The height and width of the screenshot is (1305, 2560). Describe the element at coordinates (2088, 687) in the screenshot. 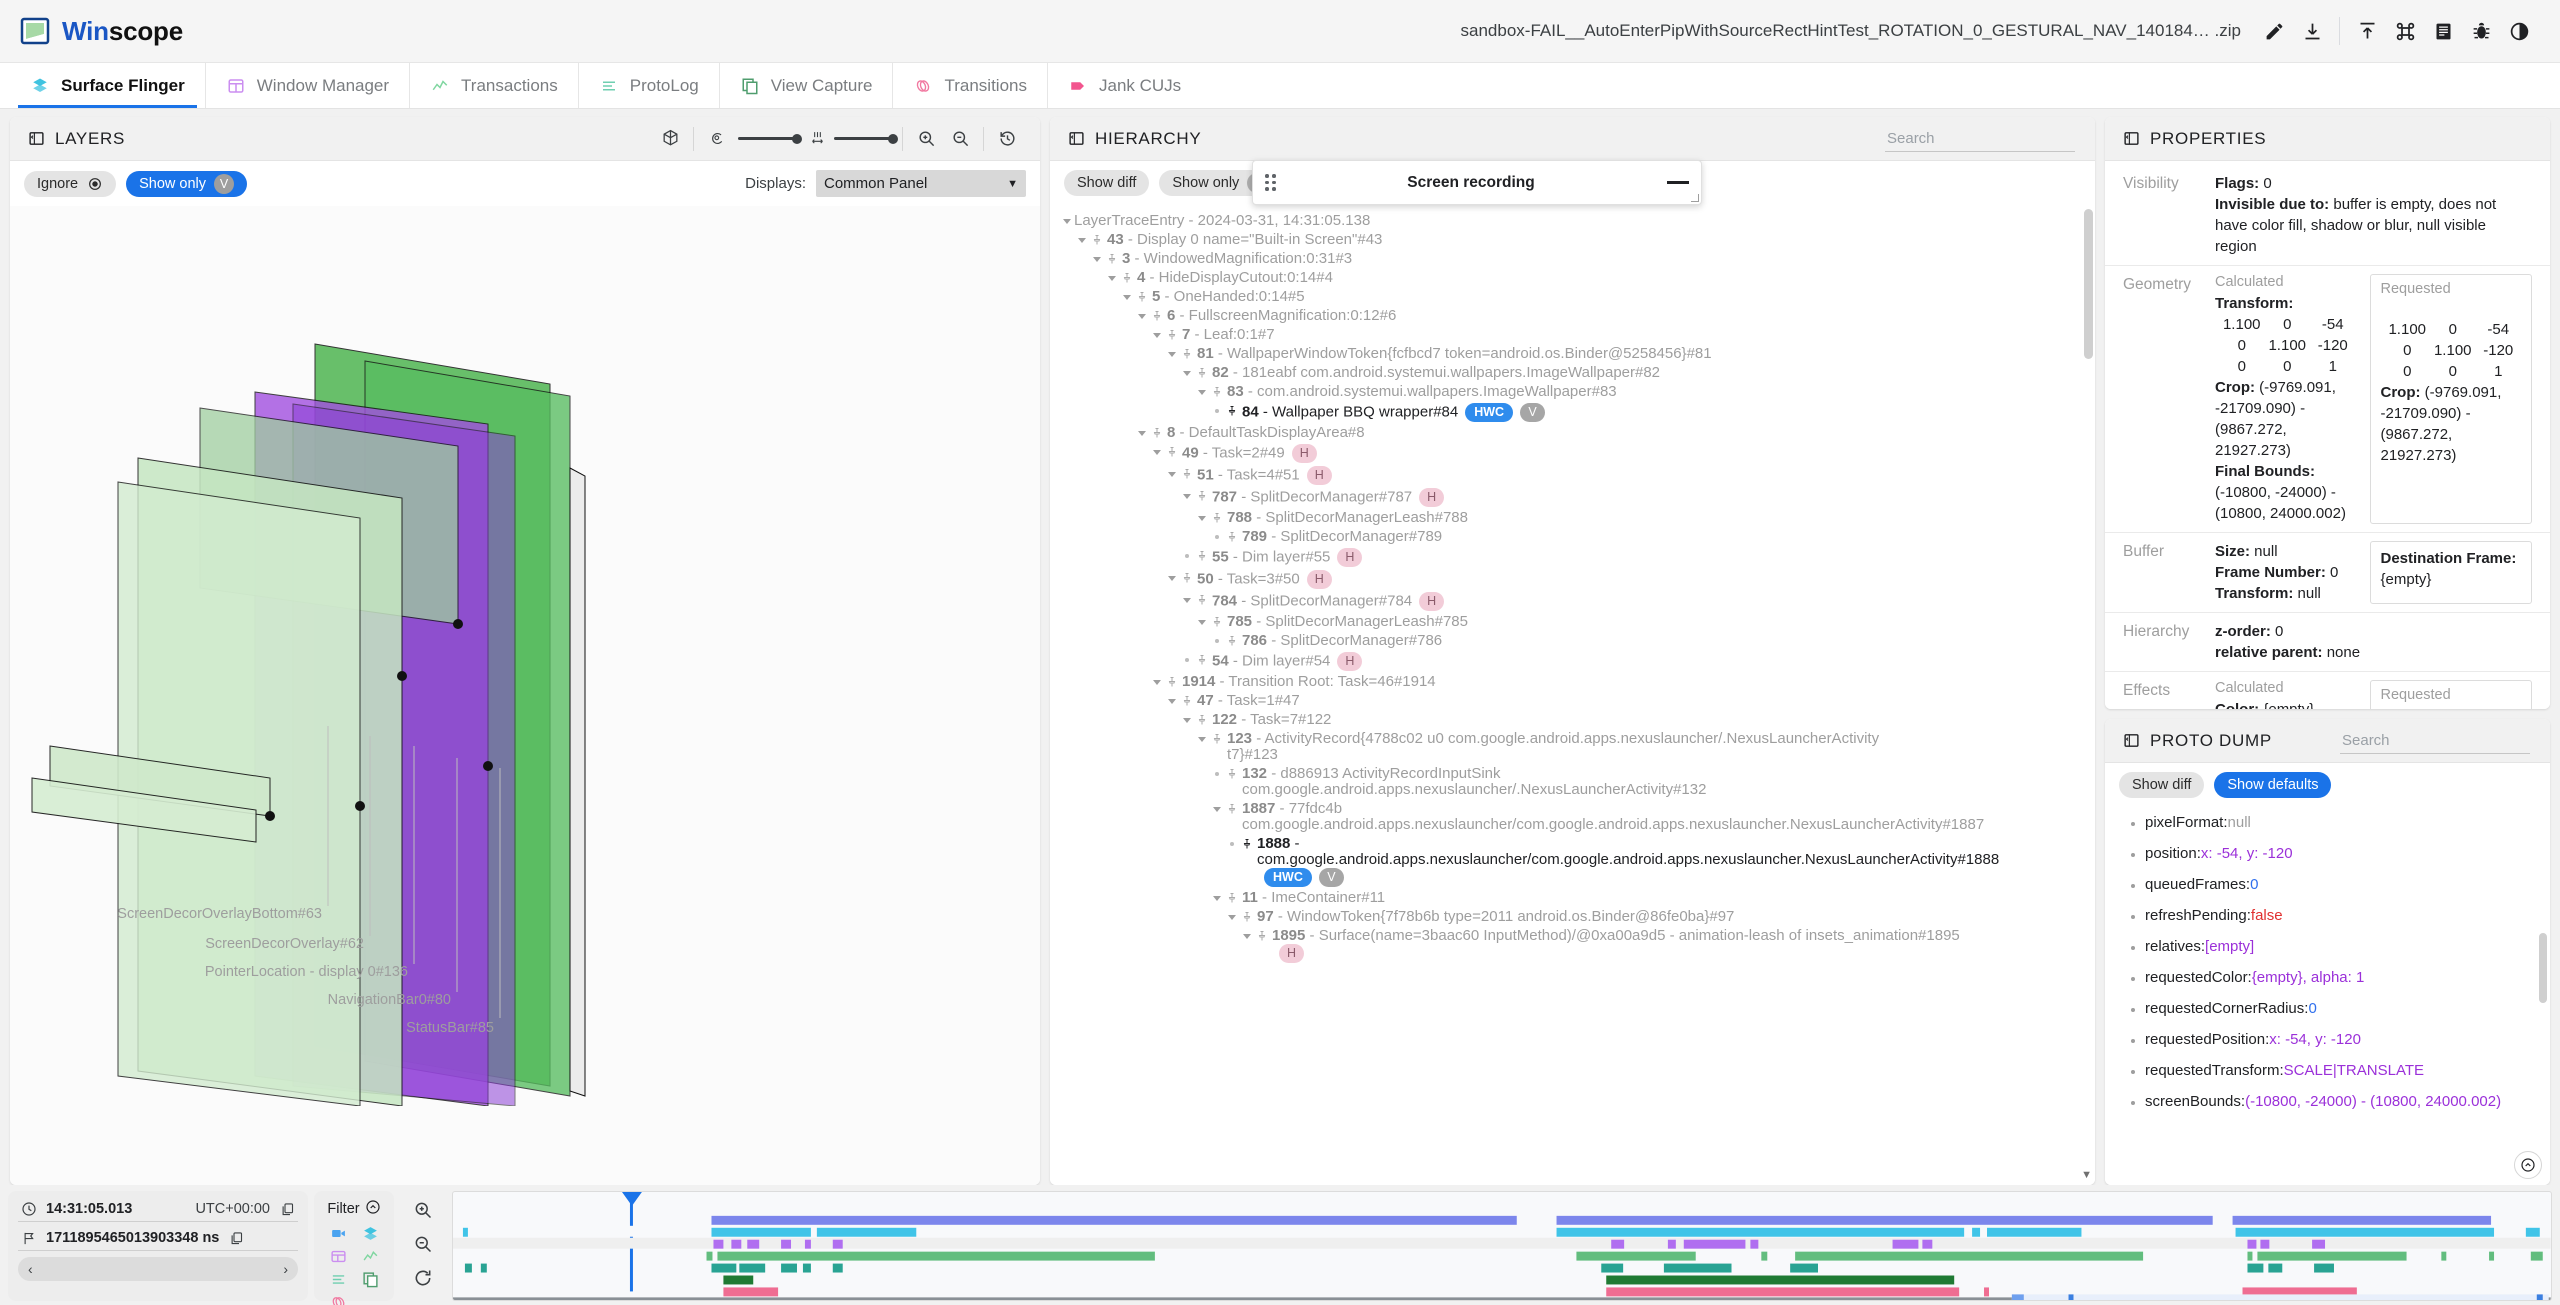

I see `hierarchy-scrollbar` at that location.